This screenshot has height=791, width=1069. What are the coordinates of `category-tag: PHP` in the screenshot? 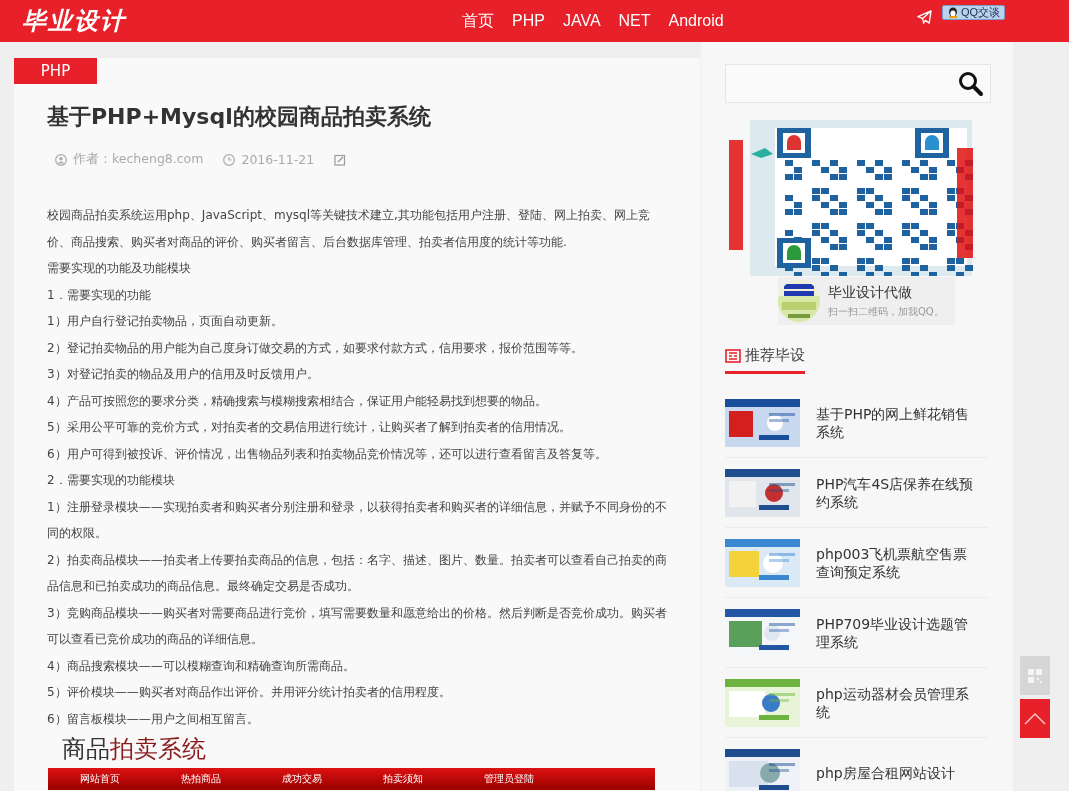 It's located at (55, 71).